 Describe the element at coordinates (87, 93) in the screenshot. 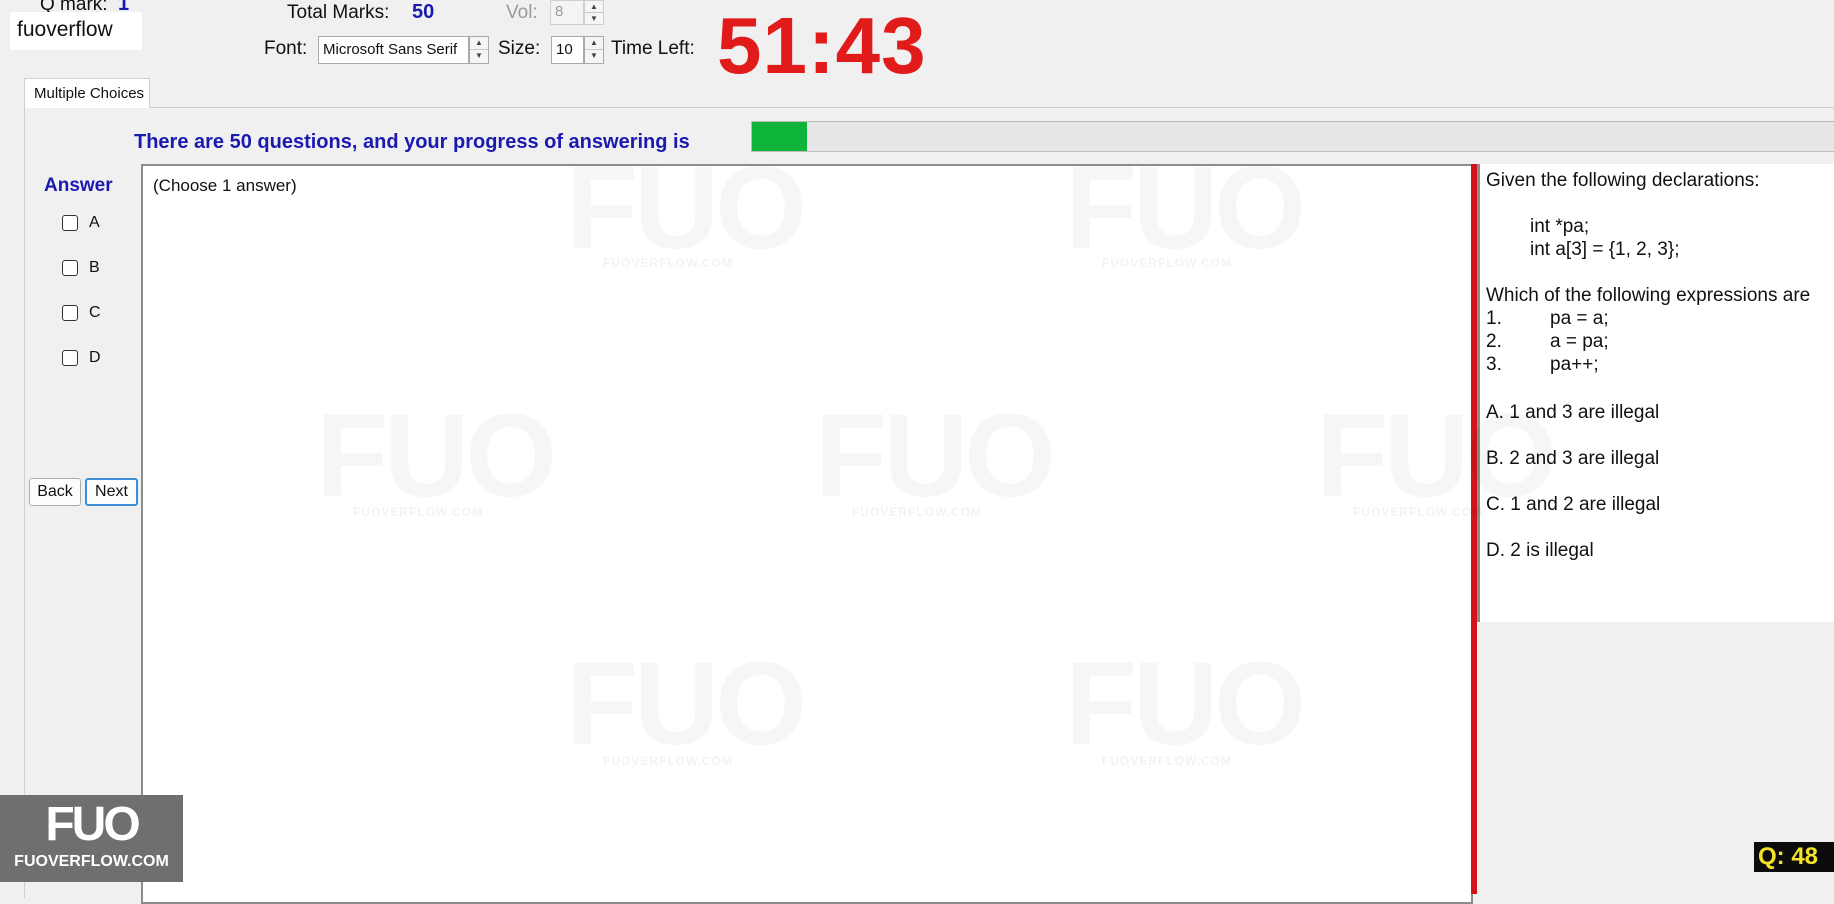

I see `tab-multiple-choices: Multiple Choices` at that location.